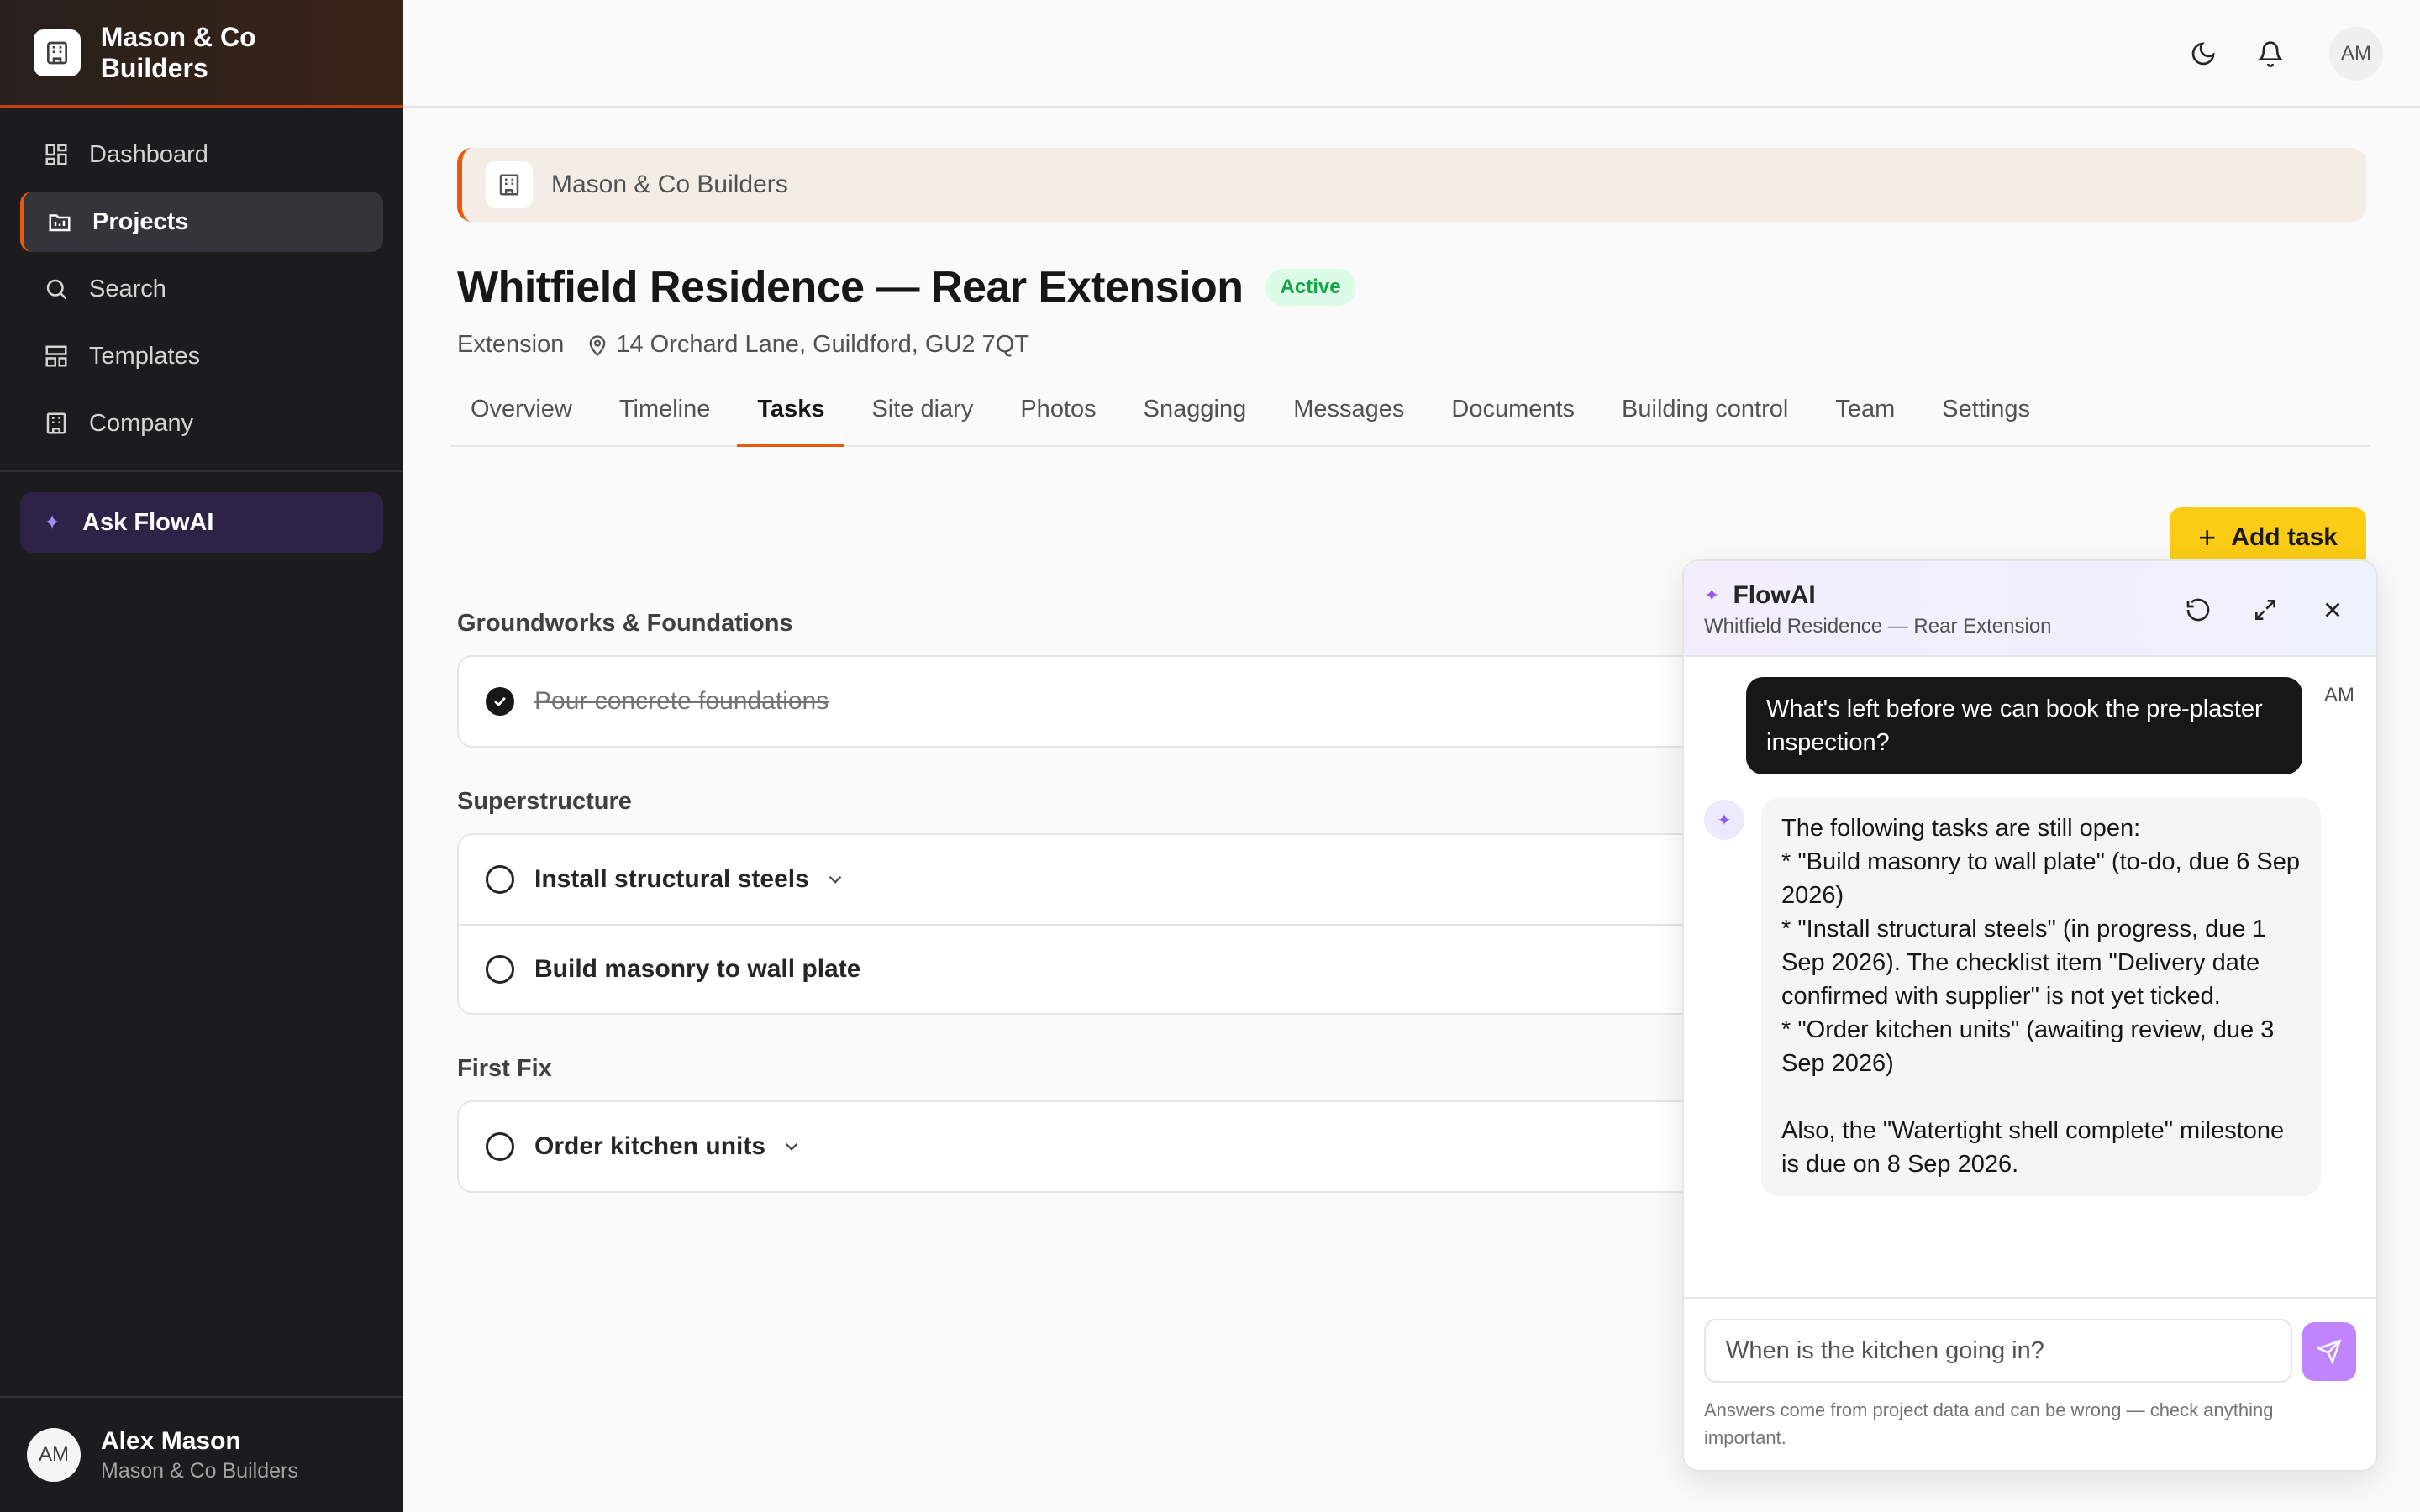 Image resolution: width=2420 pixels, height=1512 pixels. I want to click on nav-item-projects: Projects, so click(202, 222).